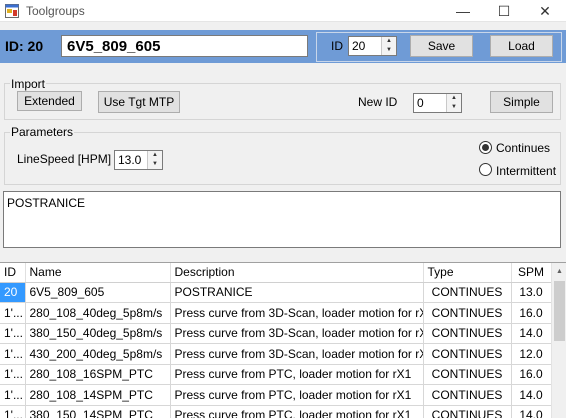 This screenshot has width=566, height=418. What do you see at coordinates (372, 46) in the screenshot?
I see `id-spinner: 20 ▲ ▼` at bounding box center [372, 46].